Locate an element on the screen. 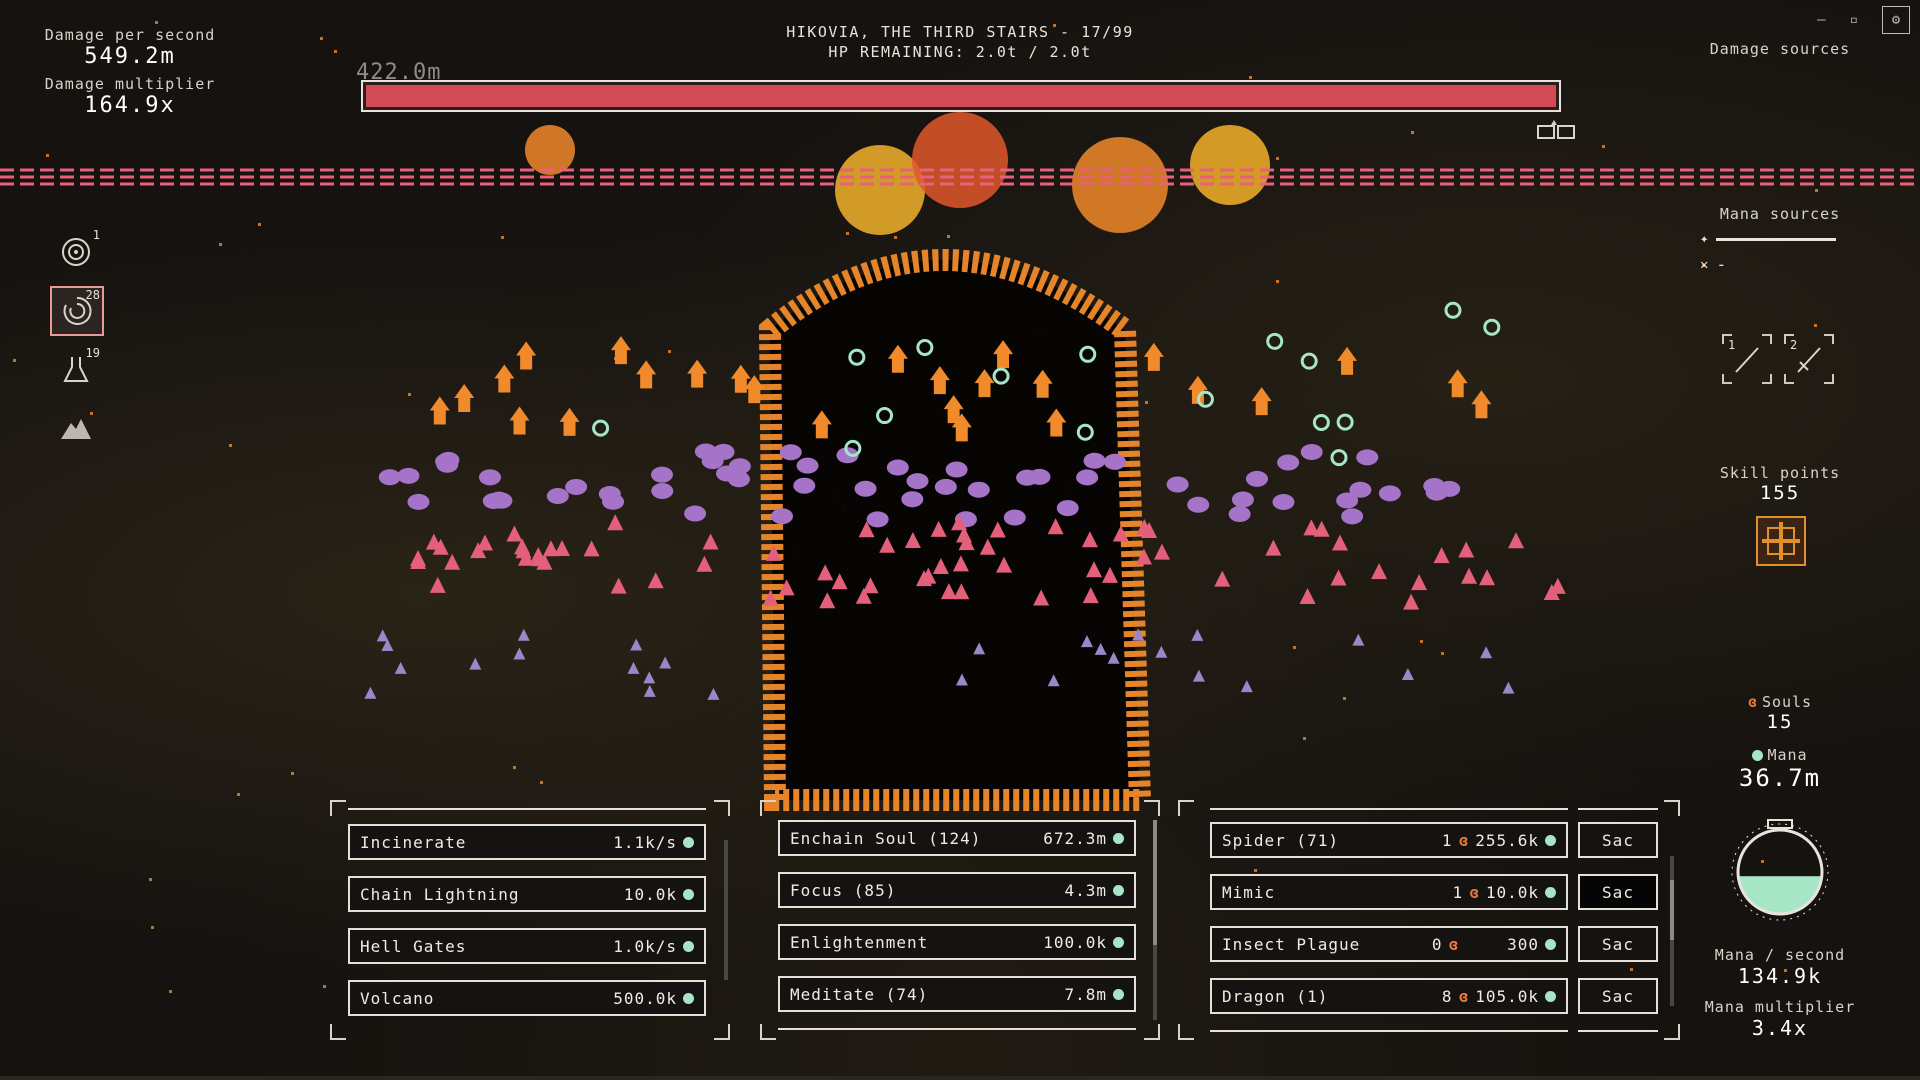 The image size is (1920, 1080). minion-name: Spider (71) is located at coordinates (1280, 840).